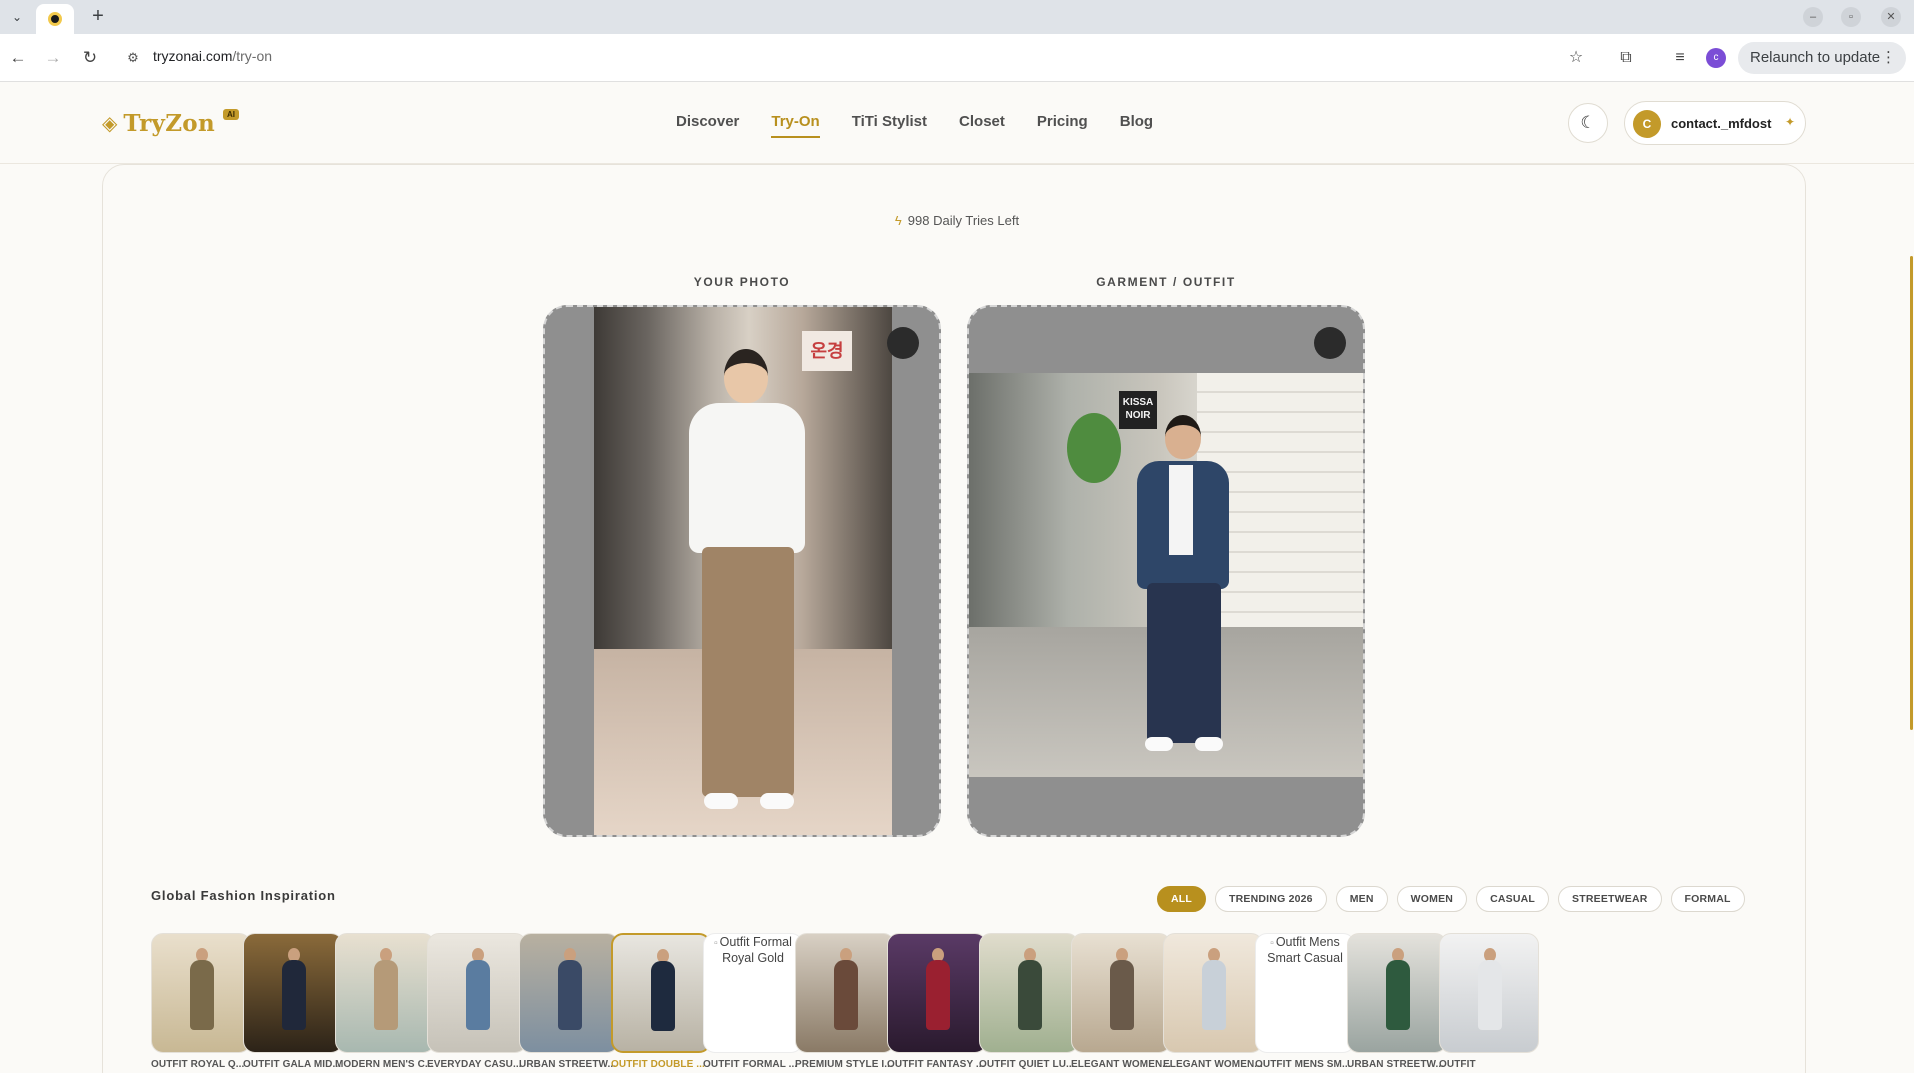 The width and height of the screenshot is (1914, 1073). What do you see at coordinates (748, 672) in the screenshot?
I see `khaki-pants` at bounding box center [748, 672].